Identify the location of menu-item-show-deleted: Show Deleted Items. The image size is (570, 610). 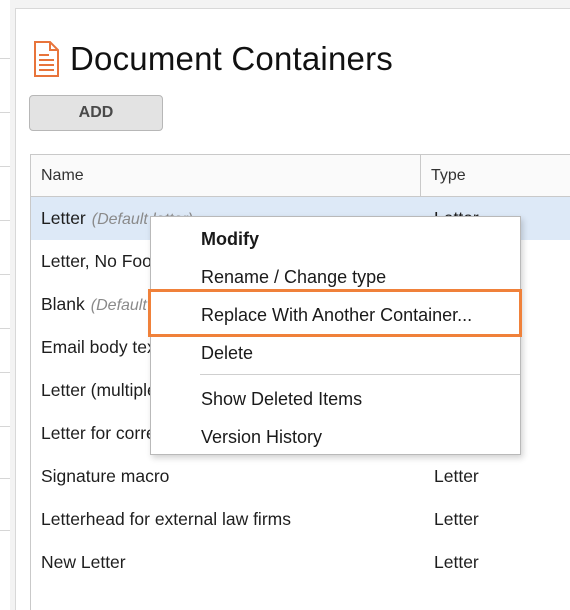
(335, 399).